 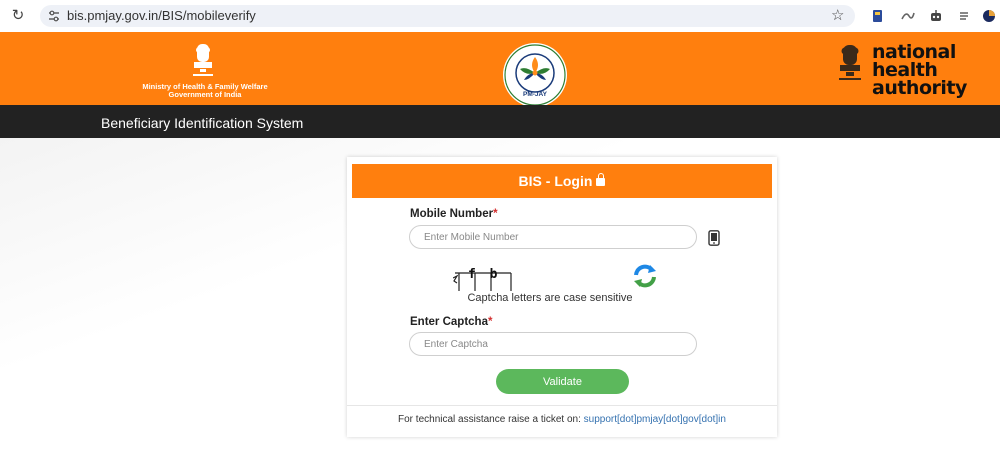 I want to click on ministry-line2: Government of India, so click(x=205, y=94).